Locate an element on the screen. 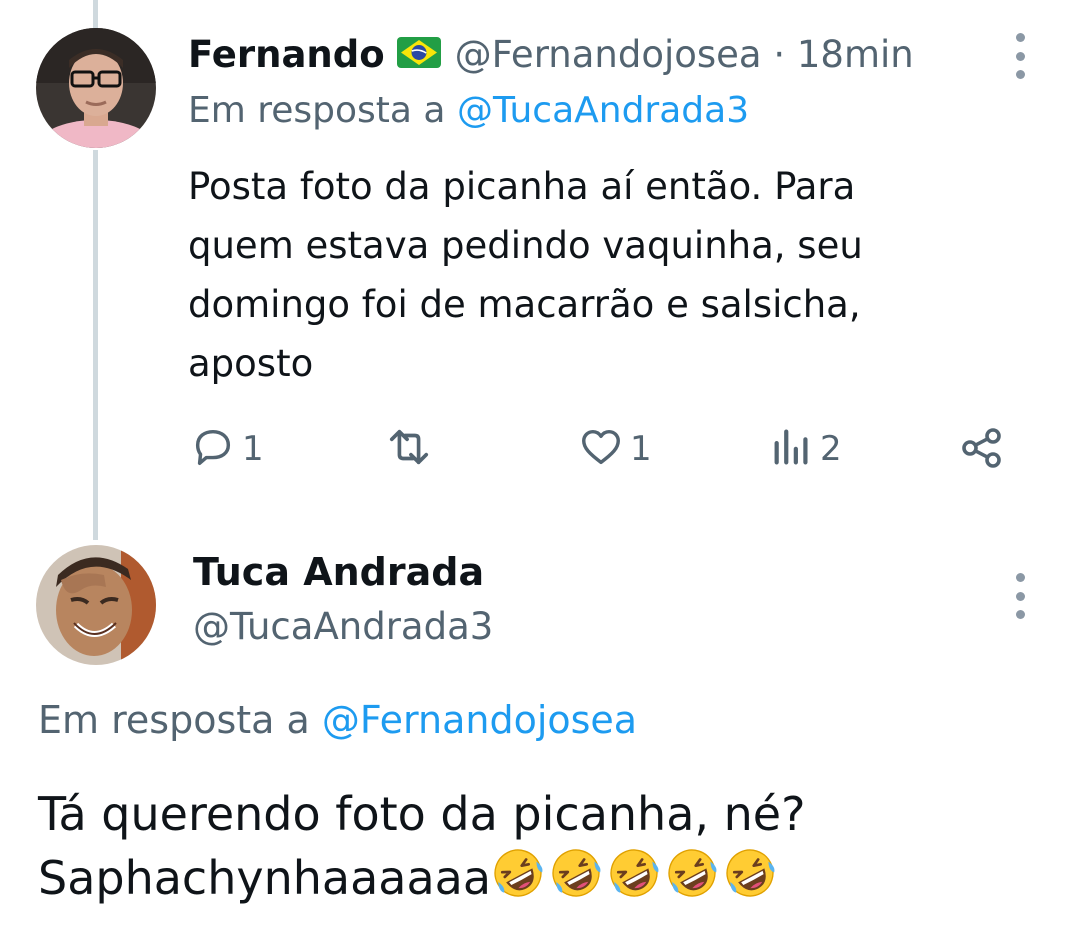 The width and height of the screenshot is (1080, 935). thread-connector is located at coordinates (95, 345).